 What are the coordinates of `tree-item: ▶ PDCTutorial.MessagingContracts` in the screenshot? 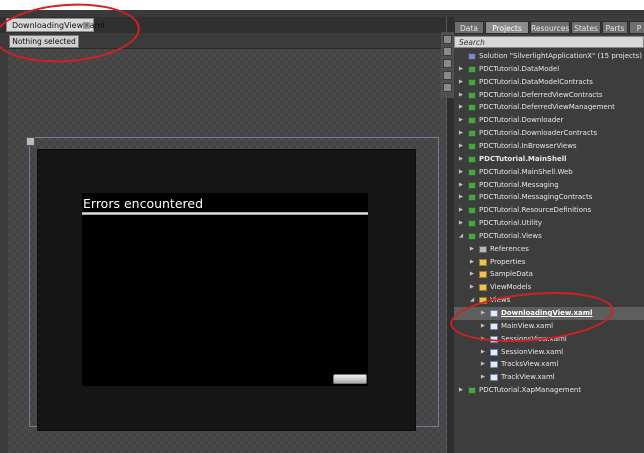 It's located at (549, 197).